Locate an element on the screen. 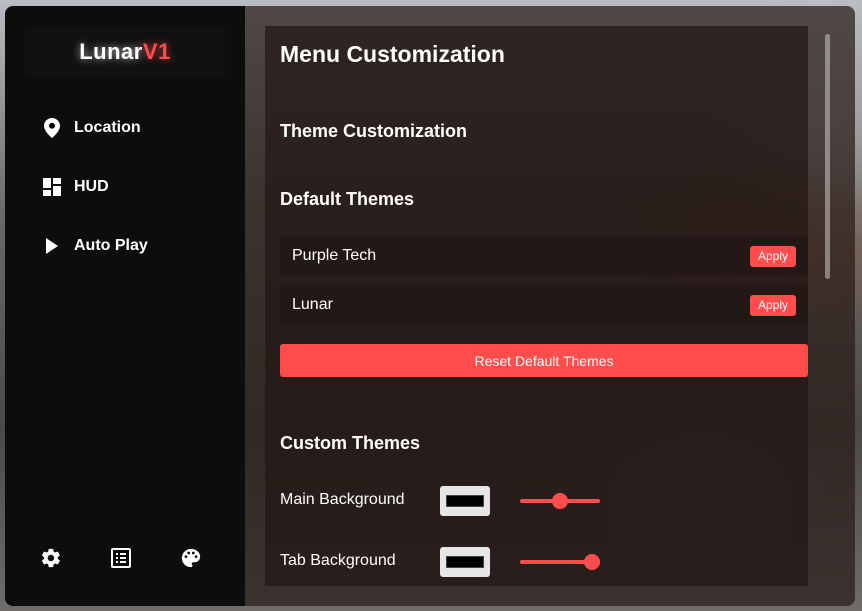 Image resolution: width=862 pixels, height=611 pixels. page-title: Menu Customization is located at coordinates (392, 54).